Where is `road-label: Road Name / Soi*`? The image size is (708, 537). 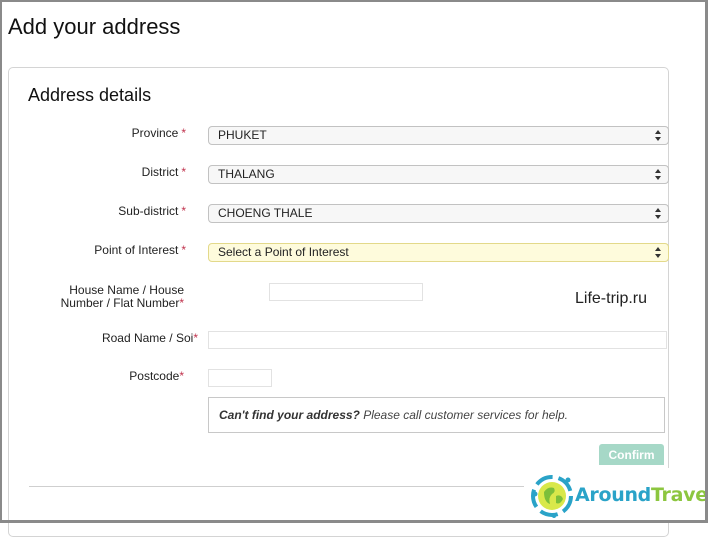
road-label: Road Name / Soi* is located at coordinates (150, 338).